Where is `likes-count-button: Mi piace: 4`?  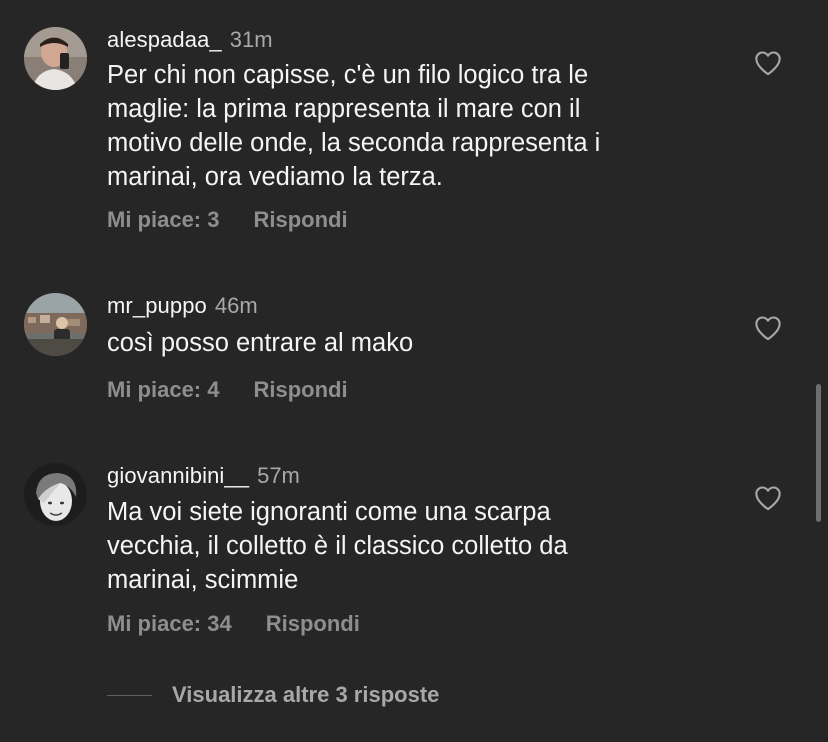
likes-count-button: Mi piace: 4 is located at coordinates (163, 390).